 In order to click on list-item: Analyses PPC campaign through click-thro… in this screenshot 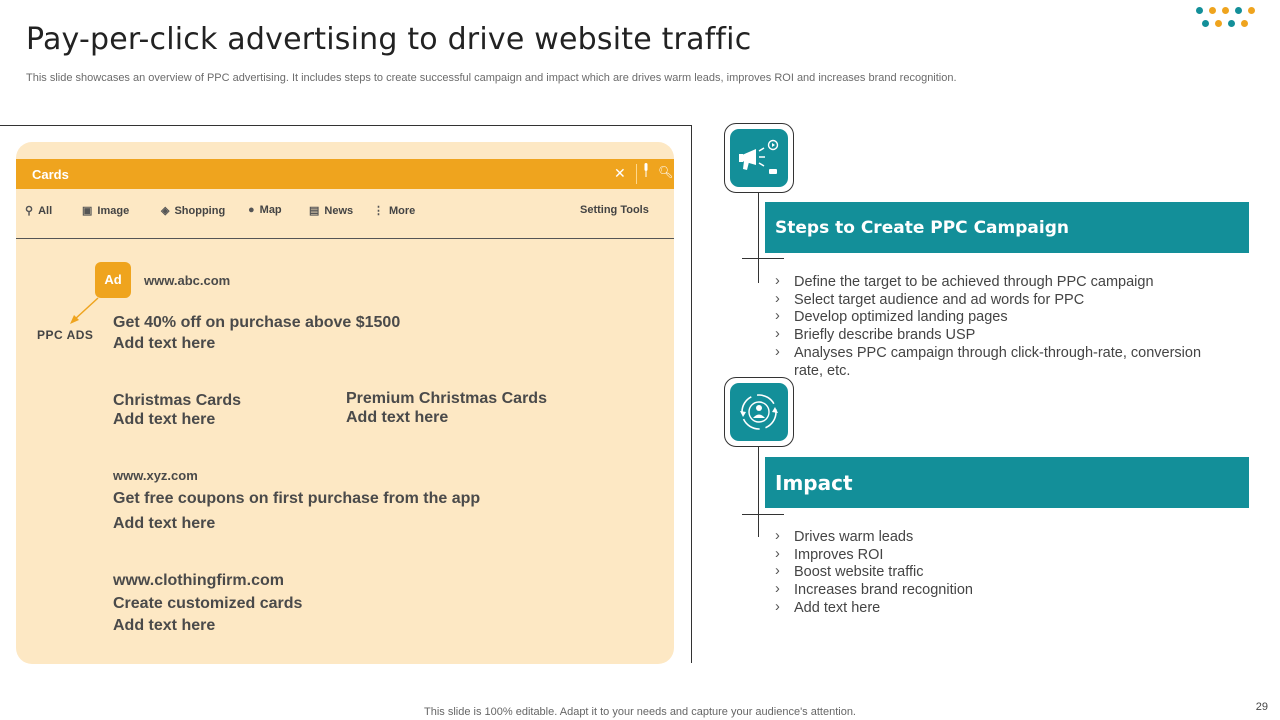, I will do `click(1000, 362)`.